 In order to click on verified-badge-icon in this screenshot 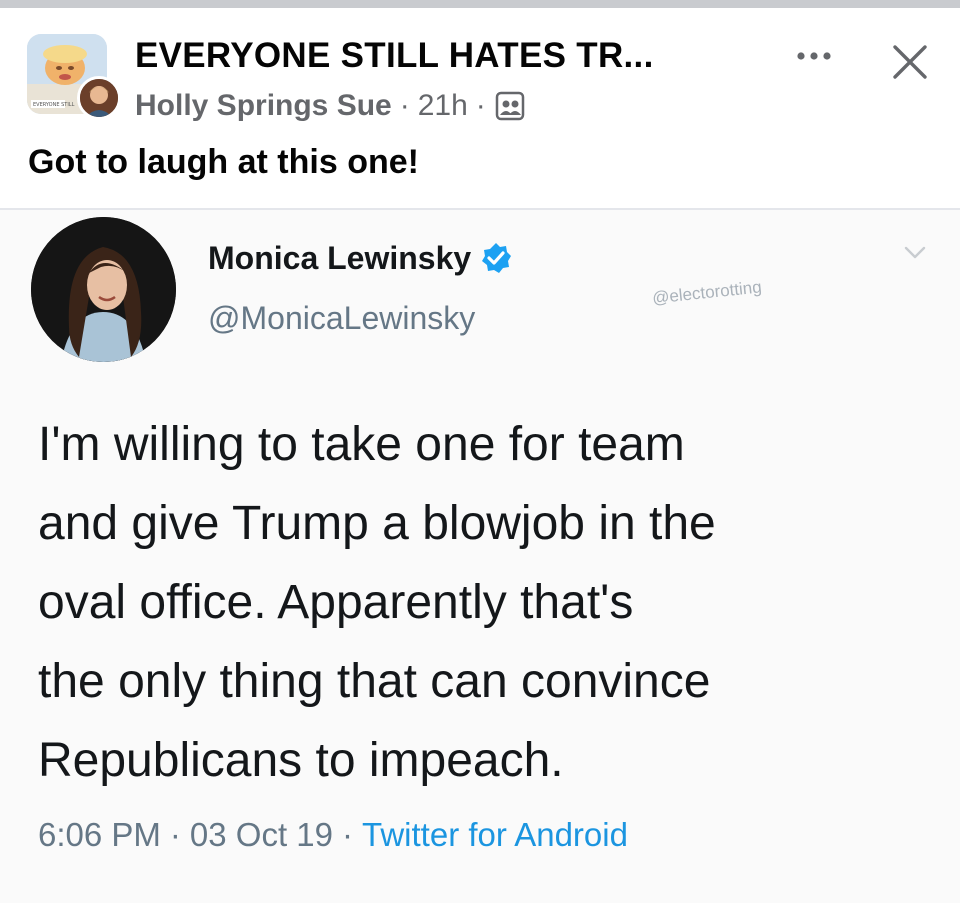, I will do `click(496, 258)`.